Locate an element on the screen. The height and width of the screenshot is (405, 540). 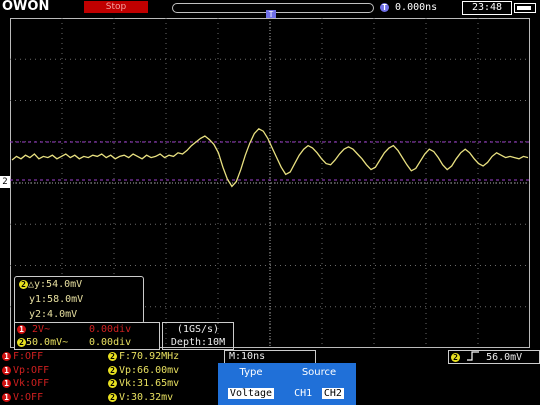
brand-logo: OWON is located at coordinates (26, 7).